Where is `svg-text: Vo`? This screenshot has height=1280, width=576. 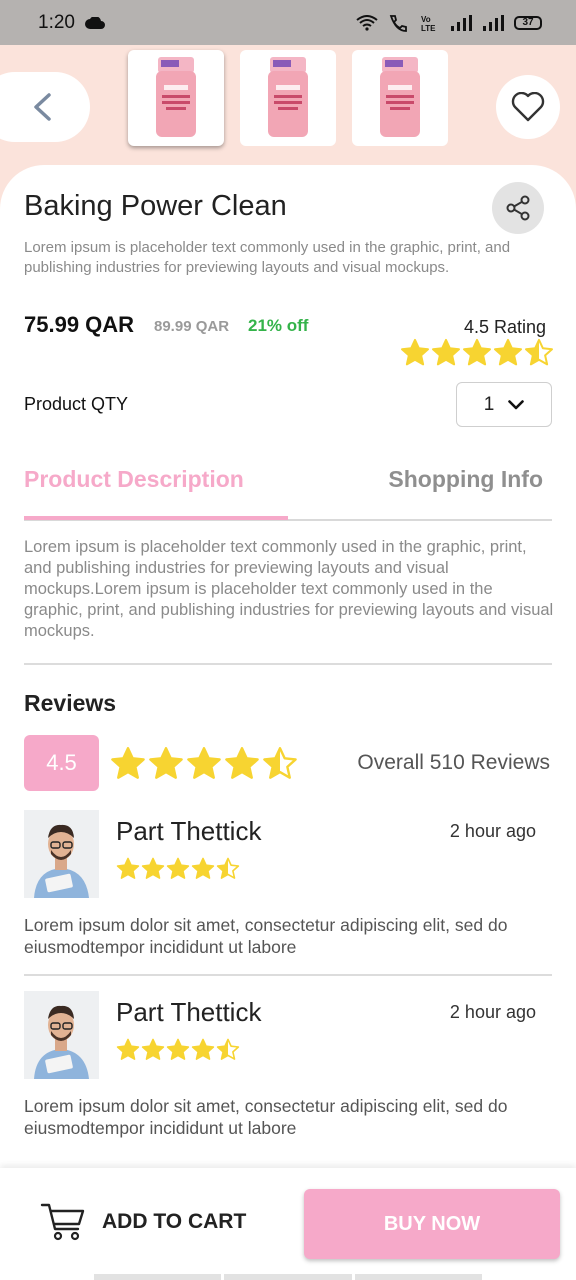 svg-text: Vo is located at coordinates (426, 19).